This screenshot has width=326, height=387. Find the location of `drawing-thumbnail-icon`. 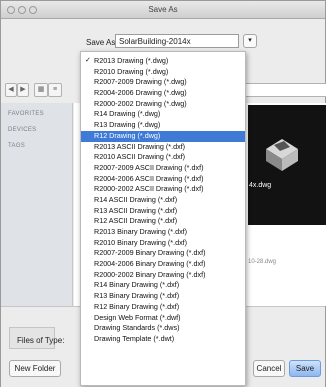

drawing-thumbnail-icon is located at coordinates (282, 155).